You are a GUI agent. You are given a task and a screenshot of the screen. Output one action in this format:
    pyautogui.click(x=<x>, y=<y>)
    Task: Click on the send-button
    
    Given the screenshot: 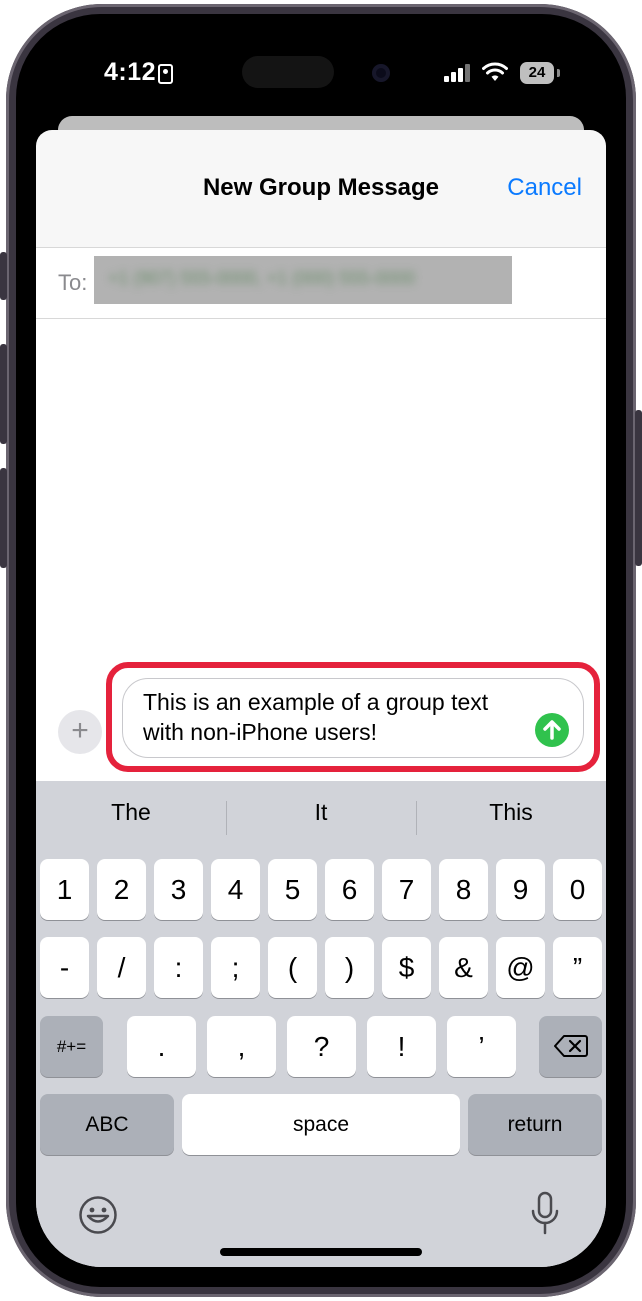 What is the action you would take?
    pyautogui.click(x=552, y=730)
    